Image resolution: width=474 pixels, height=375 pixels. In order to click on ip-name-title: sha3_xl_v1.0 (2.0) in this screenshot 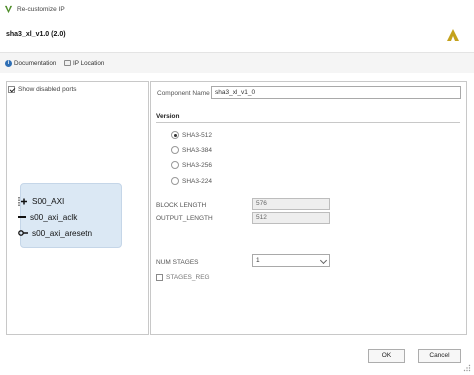, I will do `click(36, 34)`.